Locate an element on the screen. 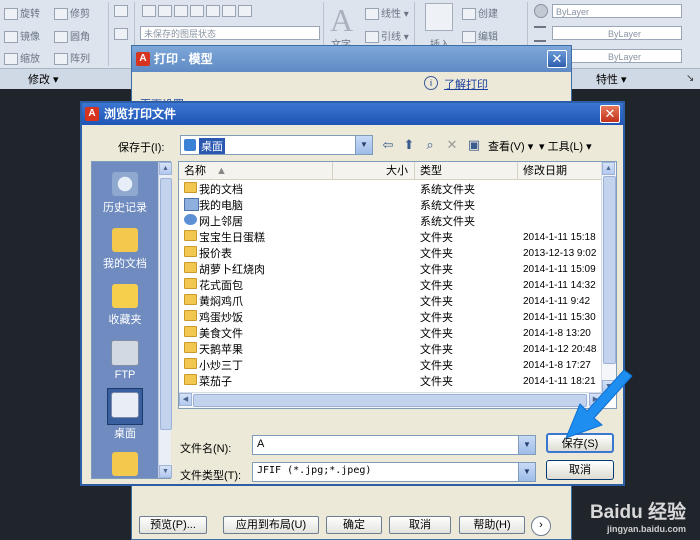 This screenshot has height=540, width=700. text-tool-icon: A is located at coordinates (341, 20).